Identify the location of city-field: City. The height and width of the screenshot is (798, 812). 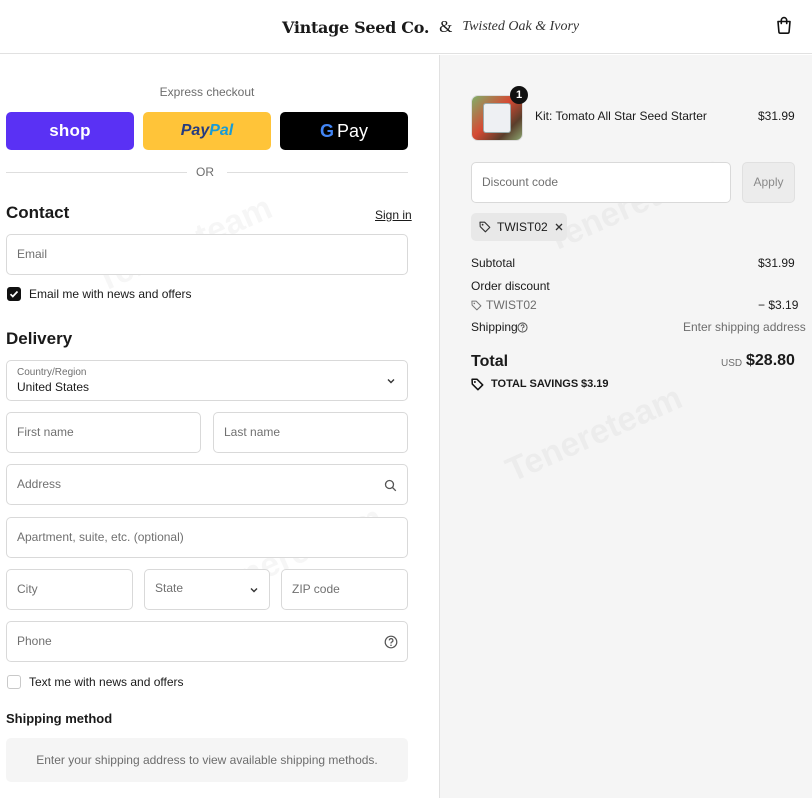
(69, 589).